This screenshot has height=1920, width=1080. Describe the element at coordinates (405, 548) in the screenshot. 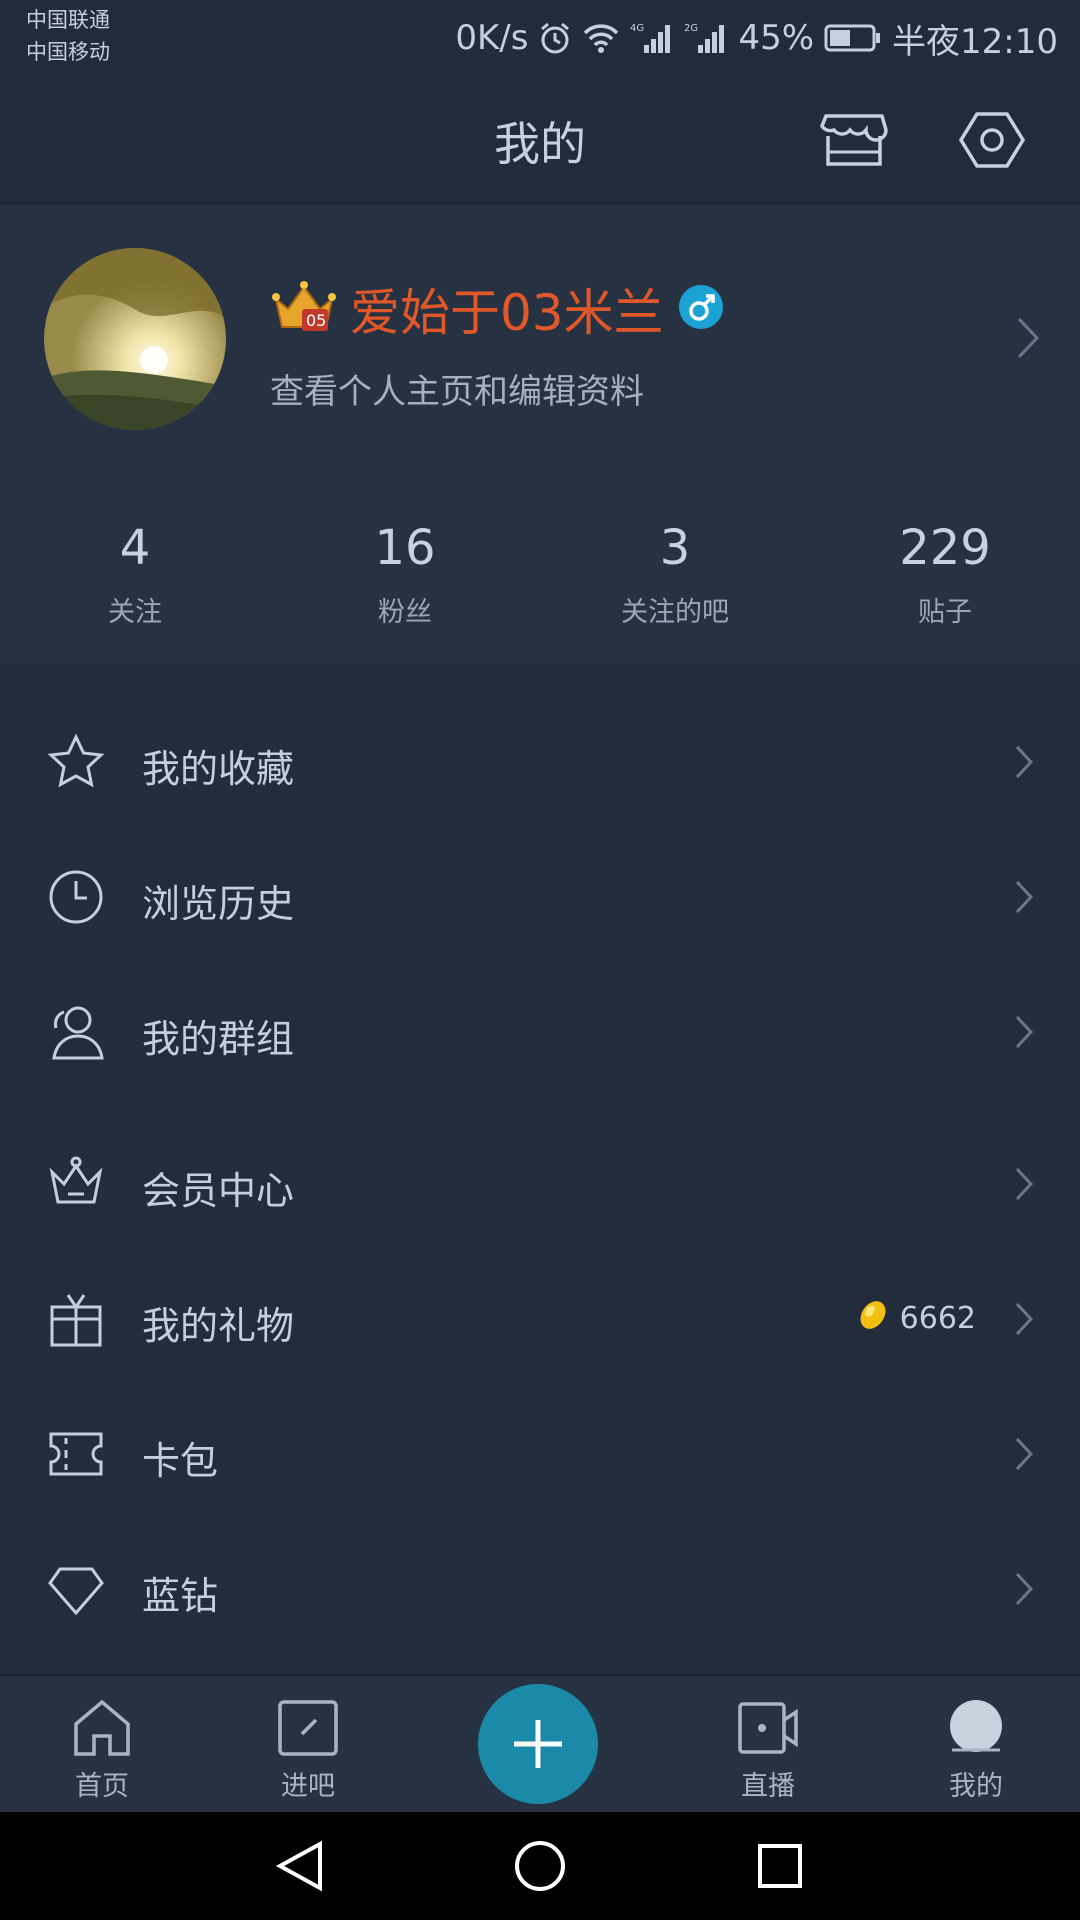

I see `stat-value: 16` at that location.